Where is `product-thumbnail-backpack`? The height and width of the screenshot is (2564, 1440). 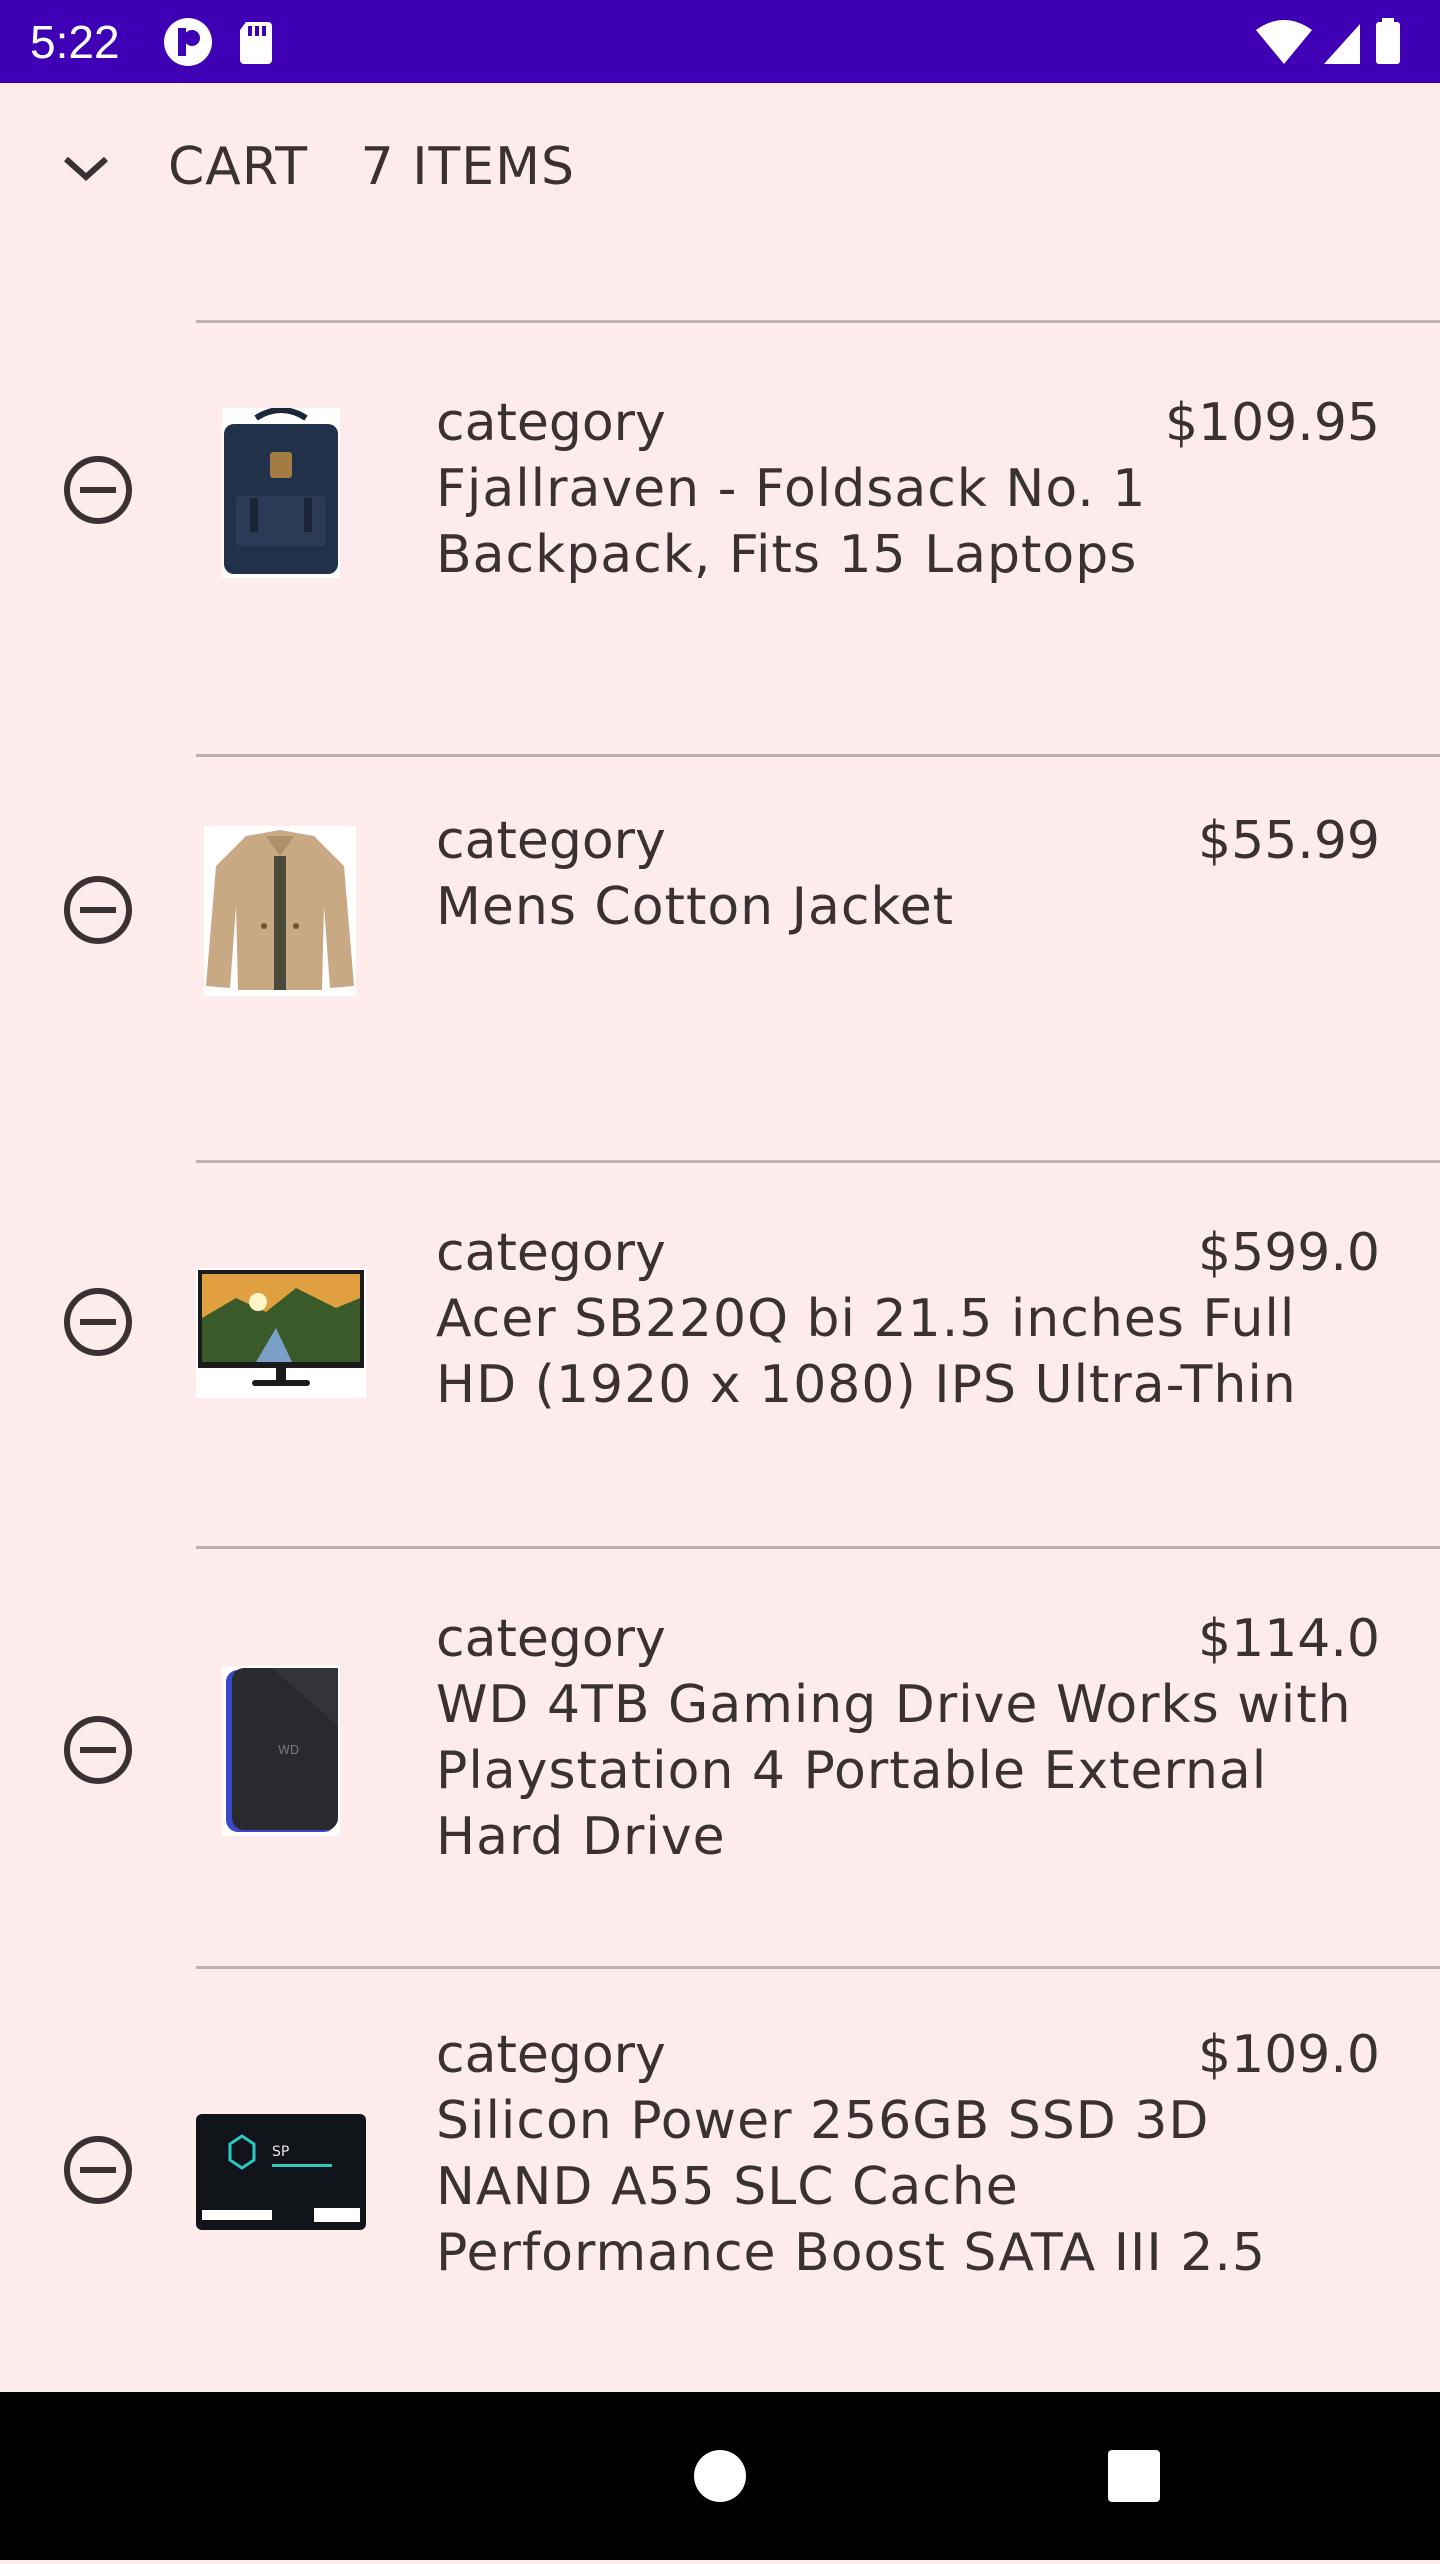 product-thumbnail-backpack is located at coordinates (281, 492).